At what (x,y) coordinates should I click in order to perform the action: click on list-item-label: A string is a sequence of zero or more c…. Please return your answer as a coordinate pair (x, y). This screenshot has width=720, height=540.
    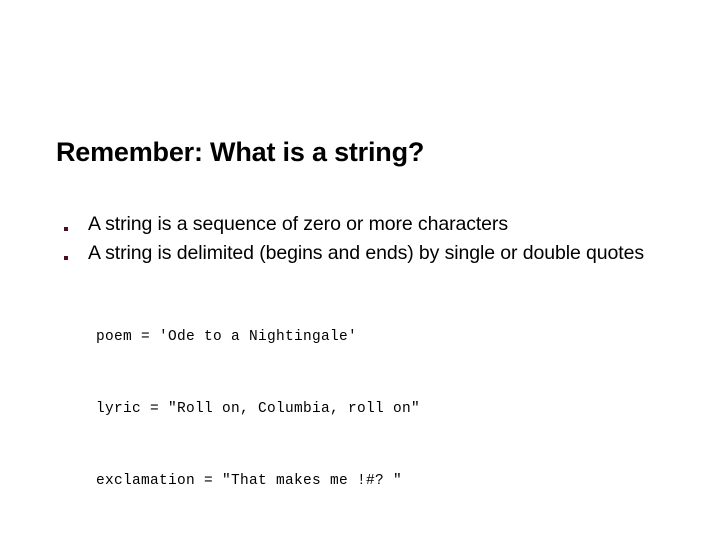
    Looking at the image, I should click on (298, 224).